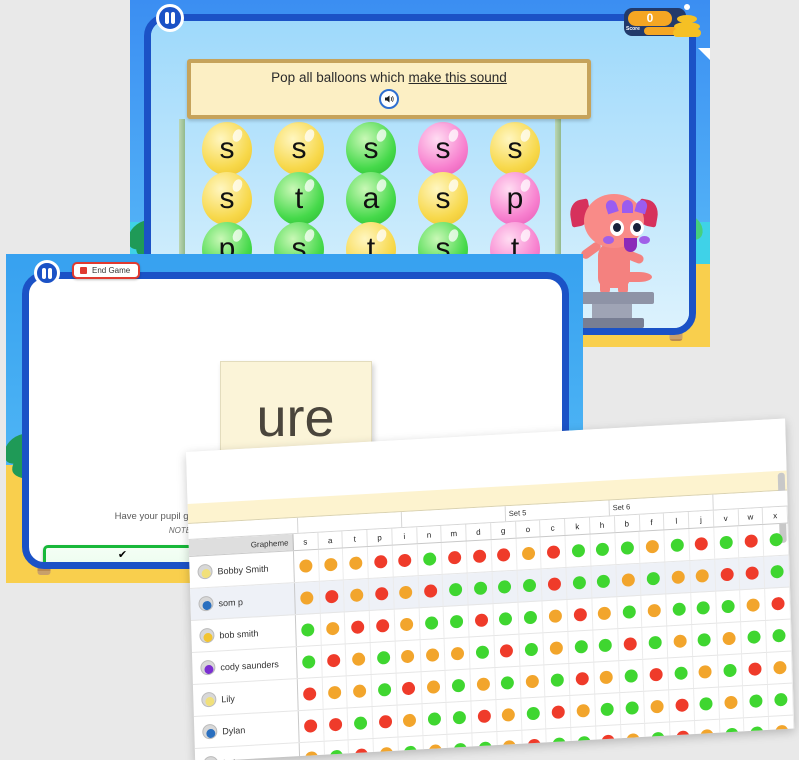 The image size is (799, 760). I want to click on grapheme-header-cell: a, so click(330, 540).